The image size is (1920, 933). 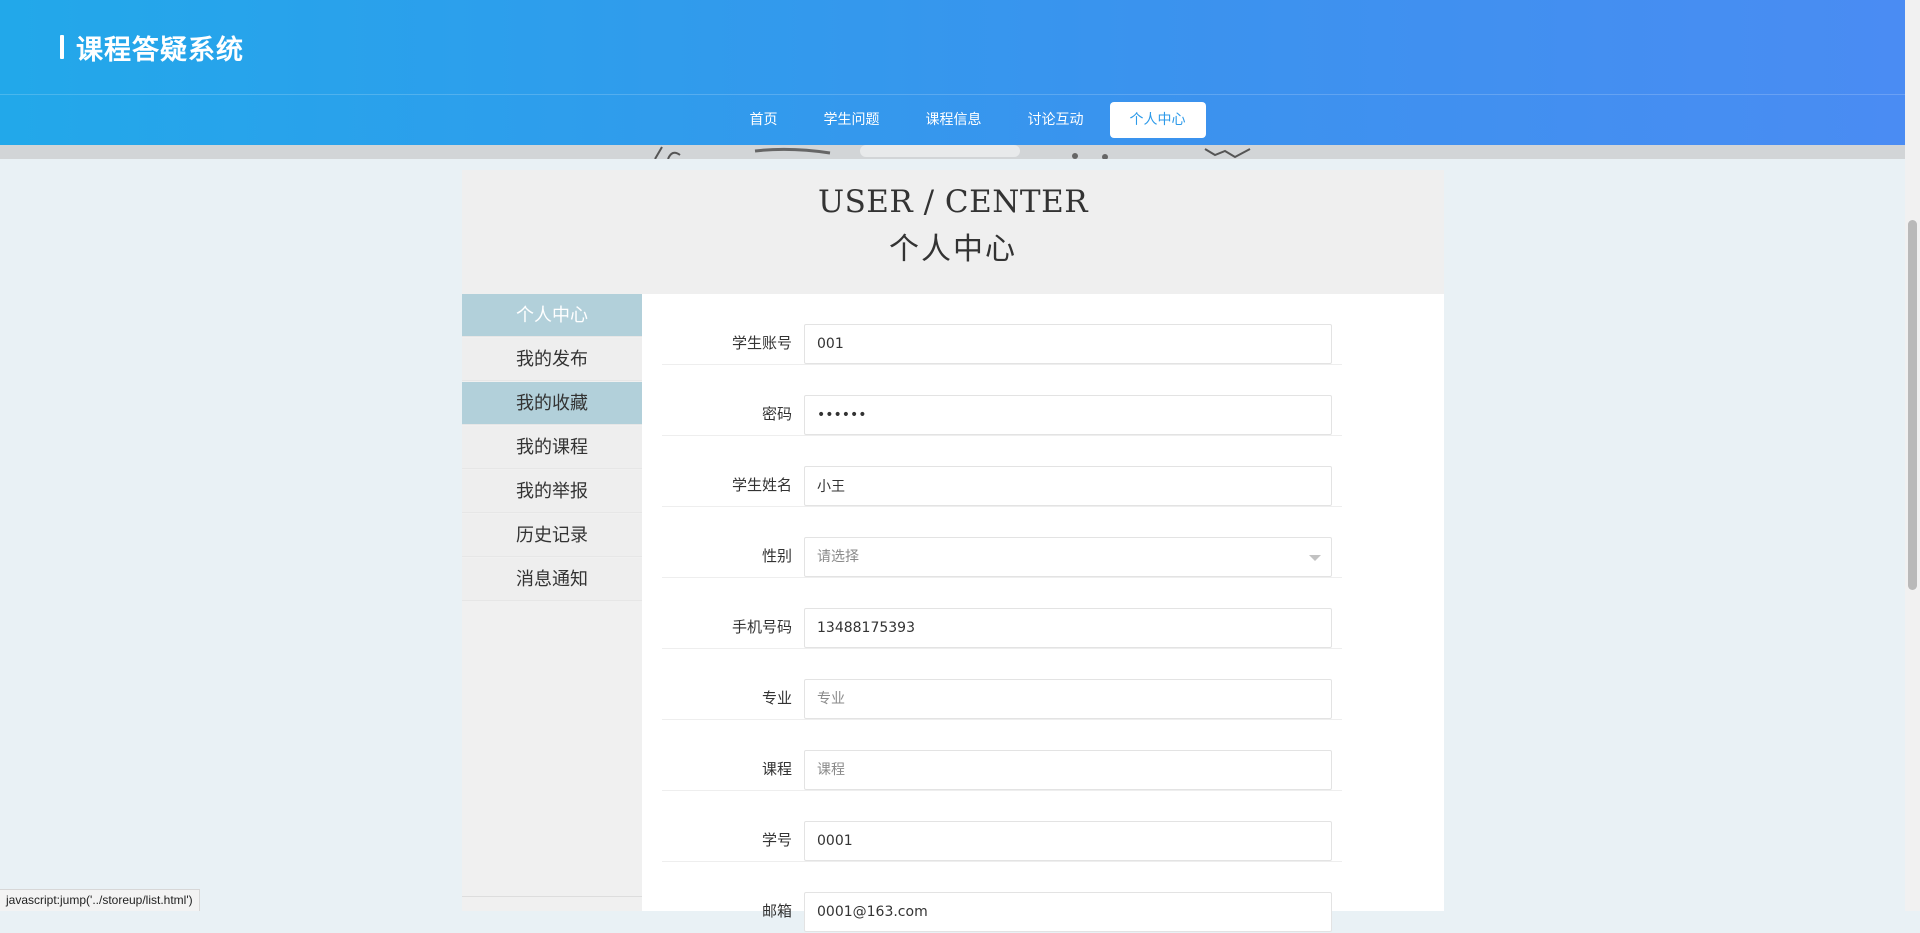 I want to click on form-row-email: 邮箱, so click(x=1002, y=897).